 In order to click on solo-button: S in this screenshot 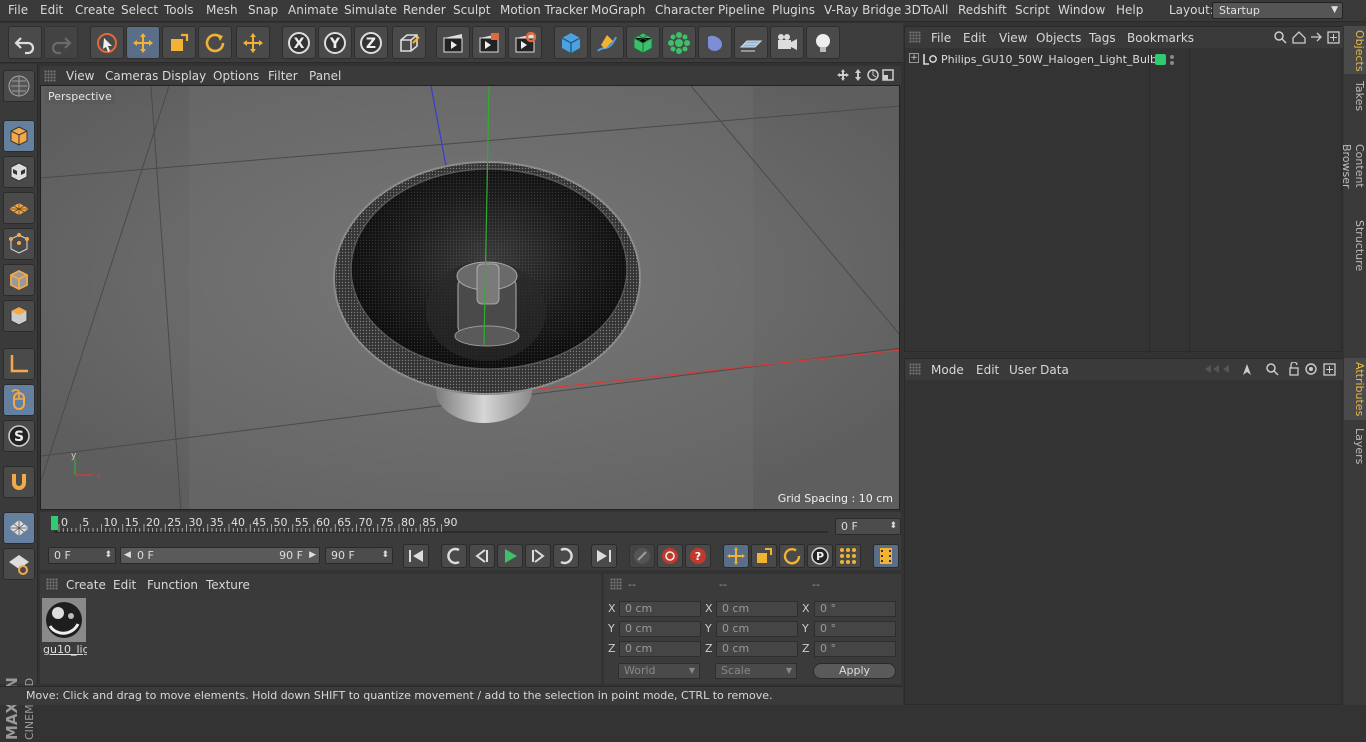, I will do `click(19, 436)`.